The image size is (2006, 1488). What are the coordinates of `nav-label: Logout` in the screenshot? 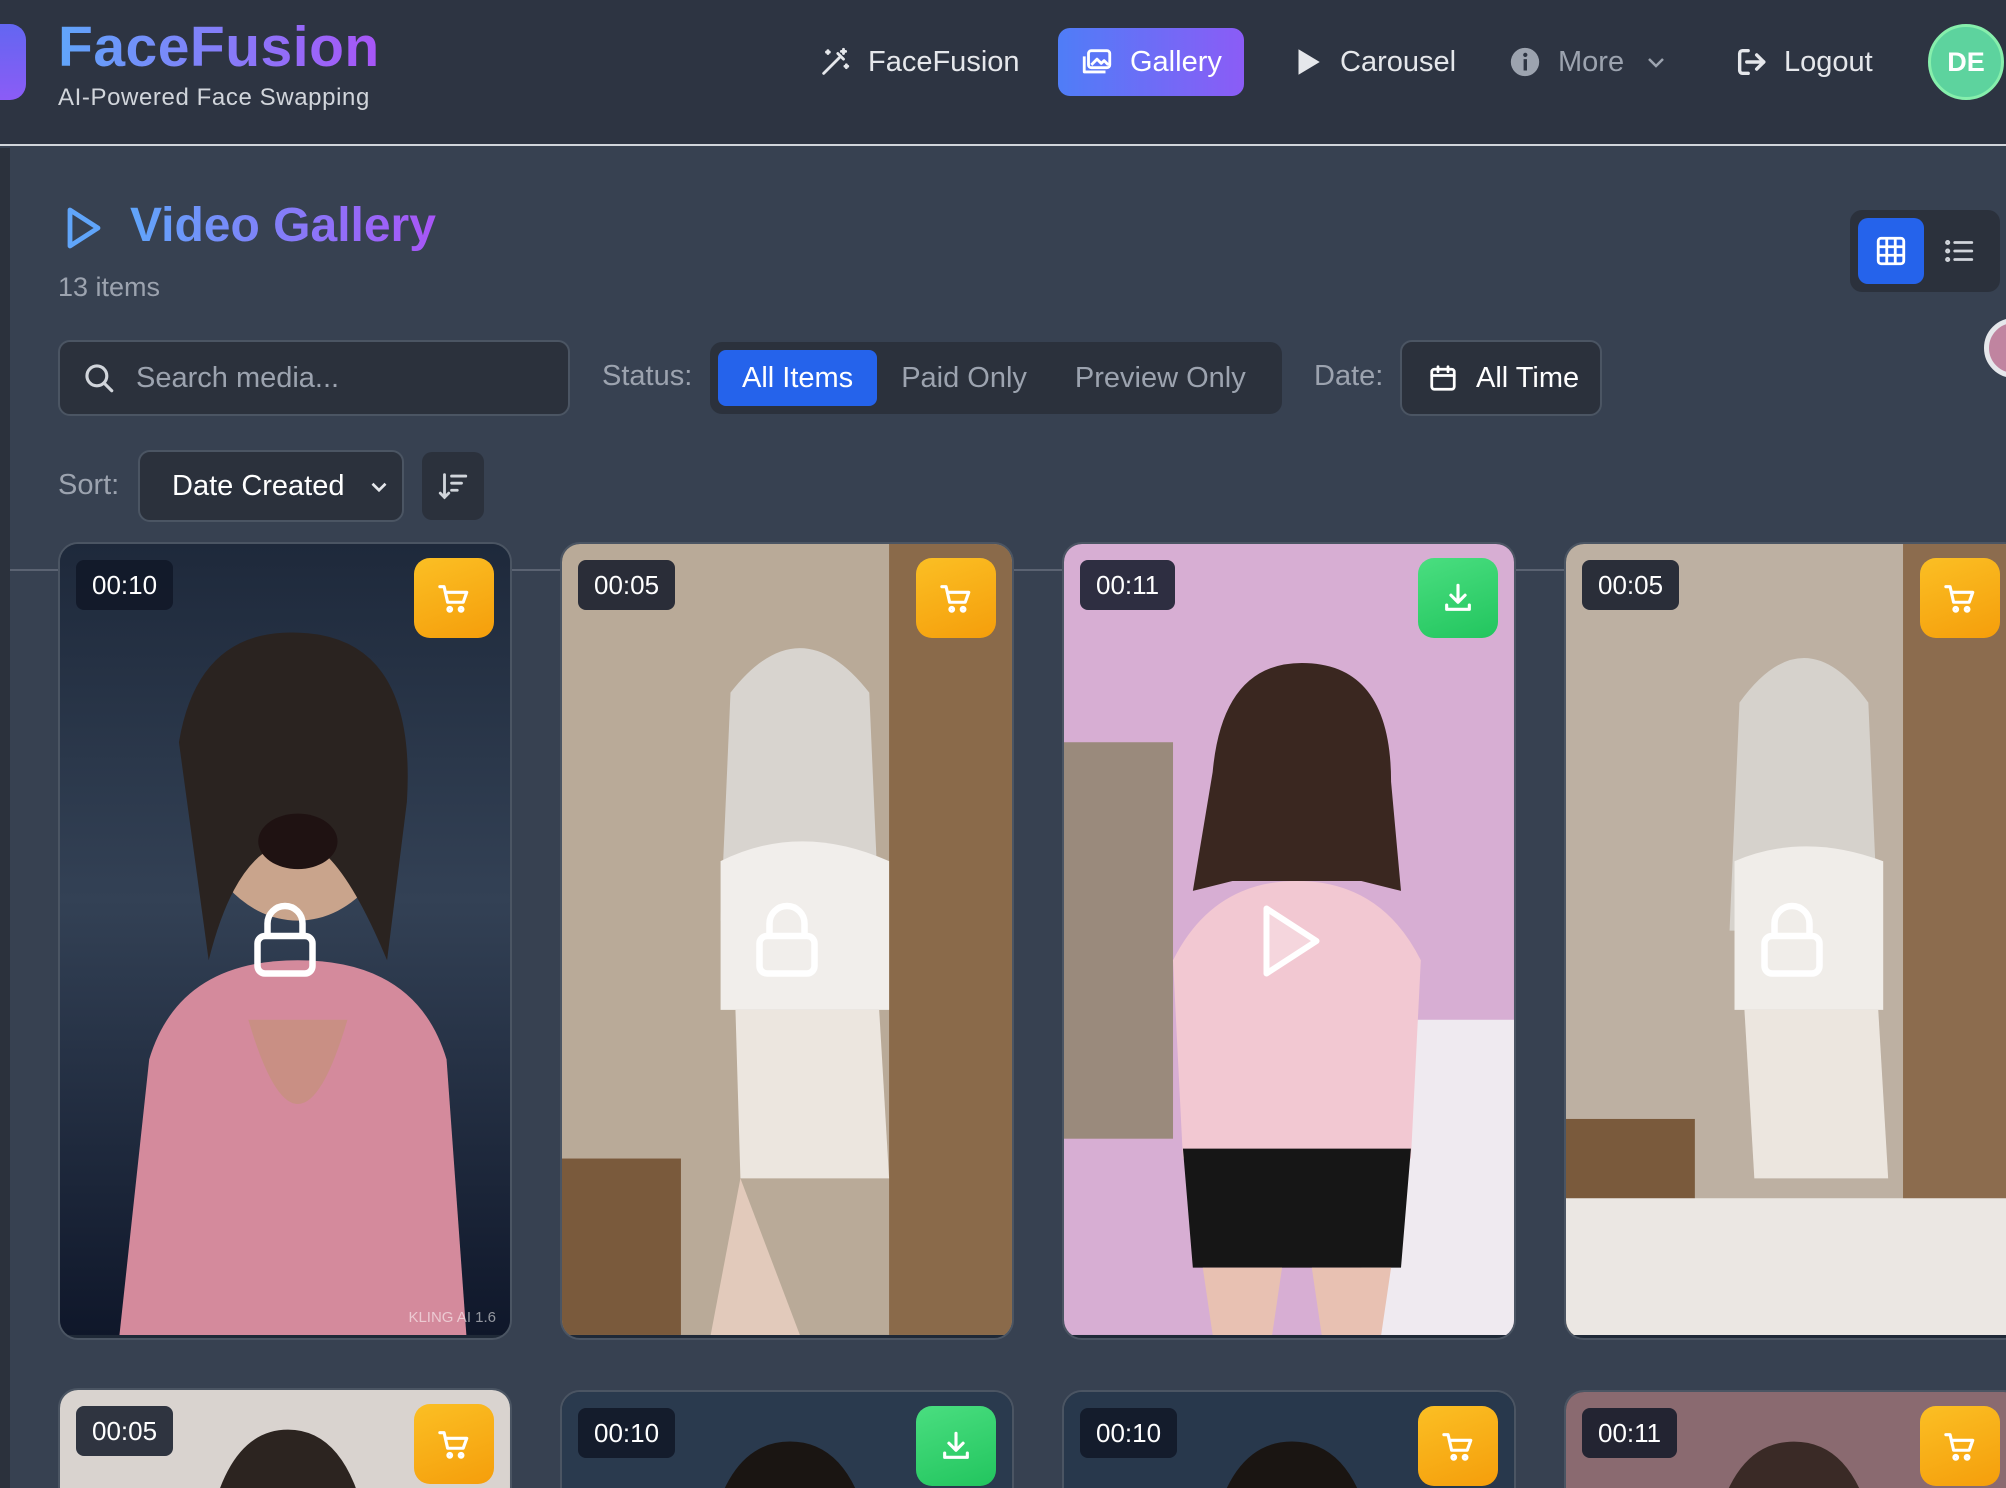 It's located at (1828, 61).